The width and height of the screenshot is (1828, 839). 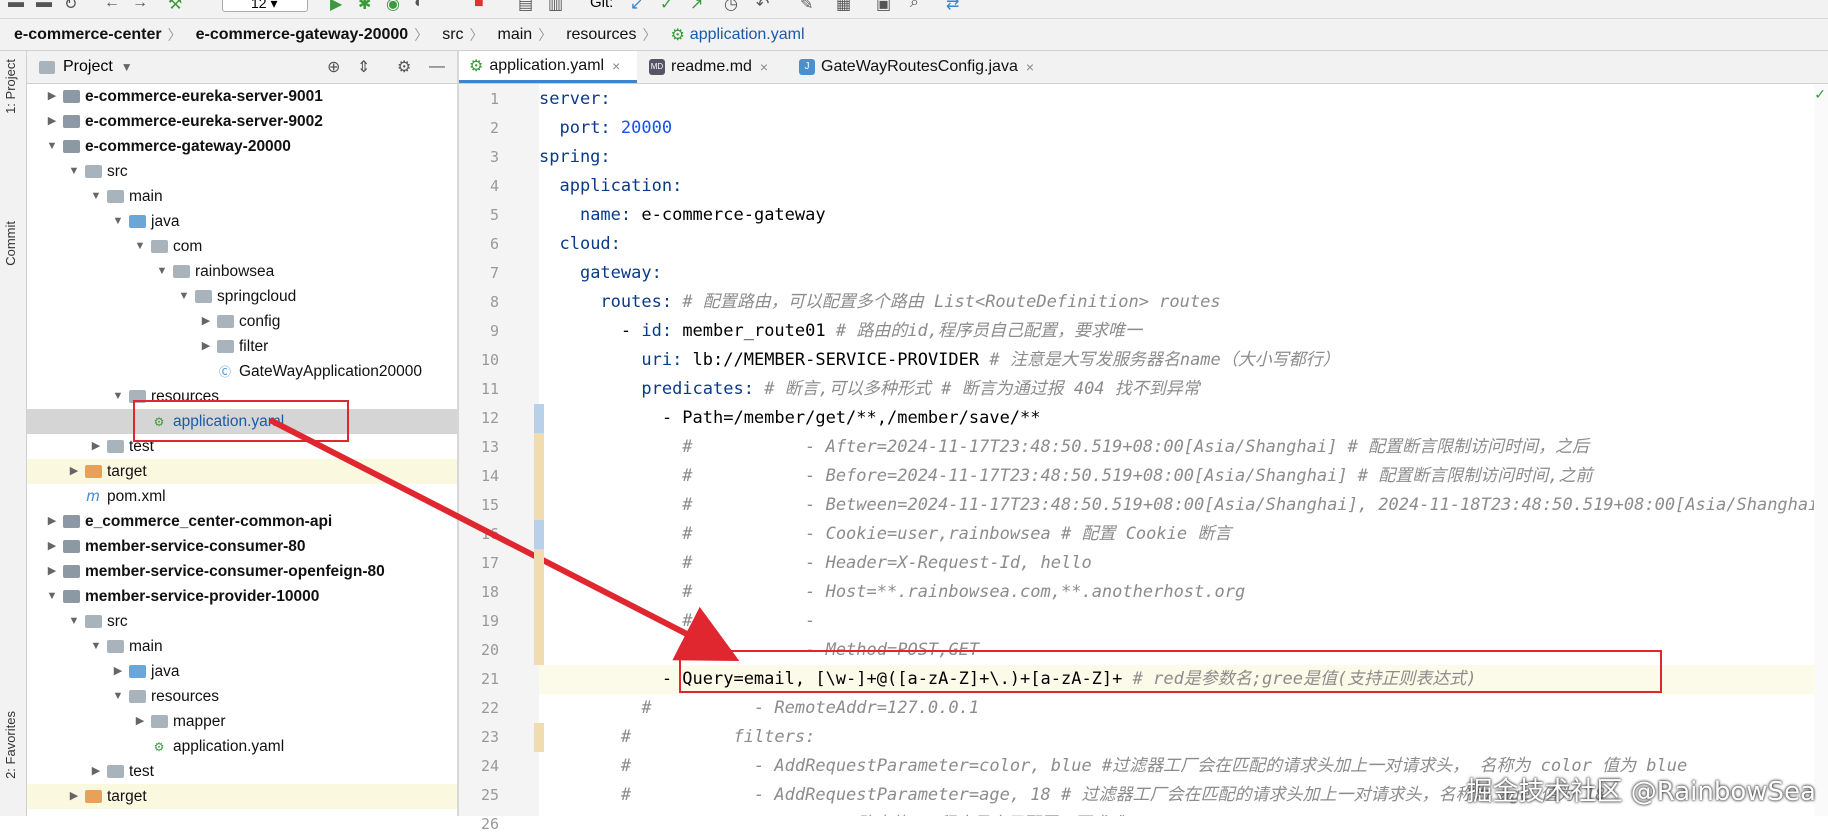 I want to click on annotation-arrow, so click(x=504, y=539).